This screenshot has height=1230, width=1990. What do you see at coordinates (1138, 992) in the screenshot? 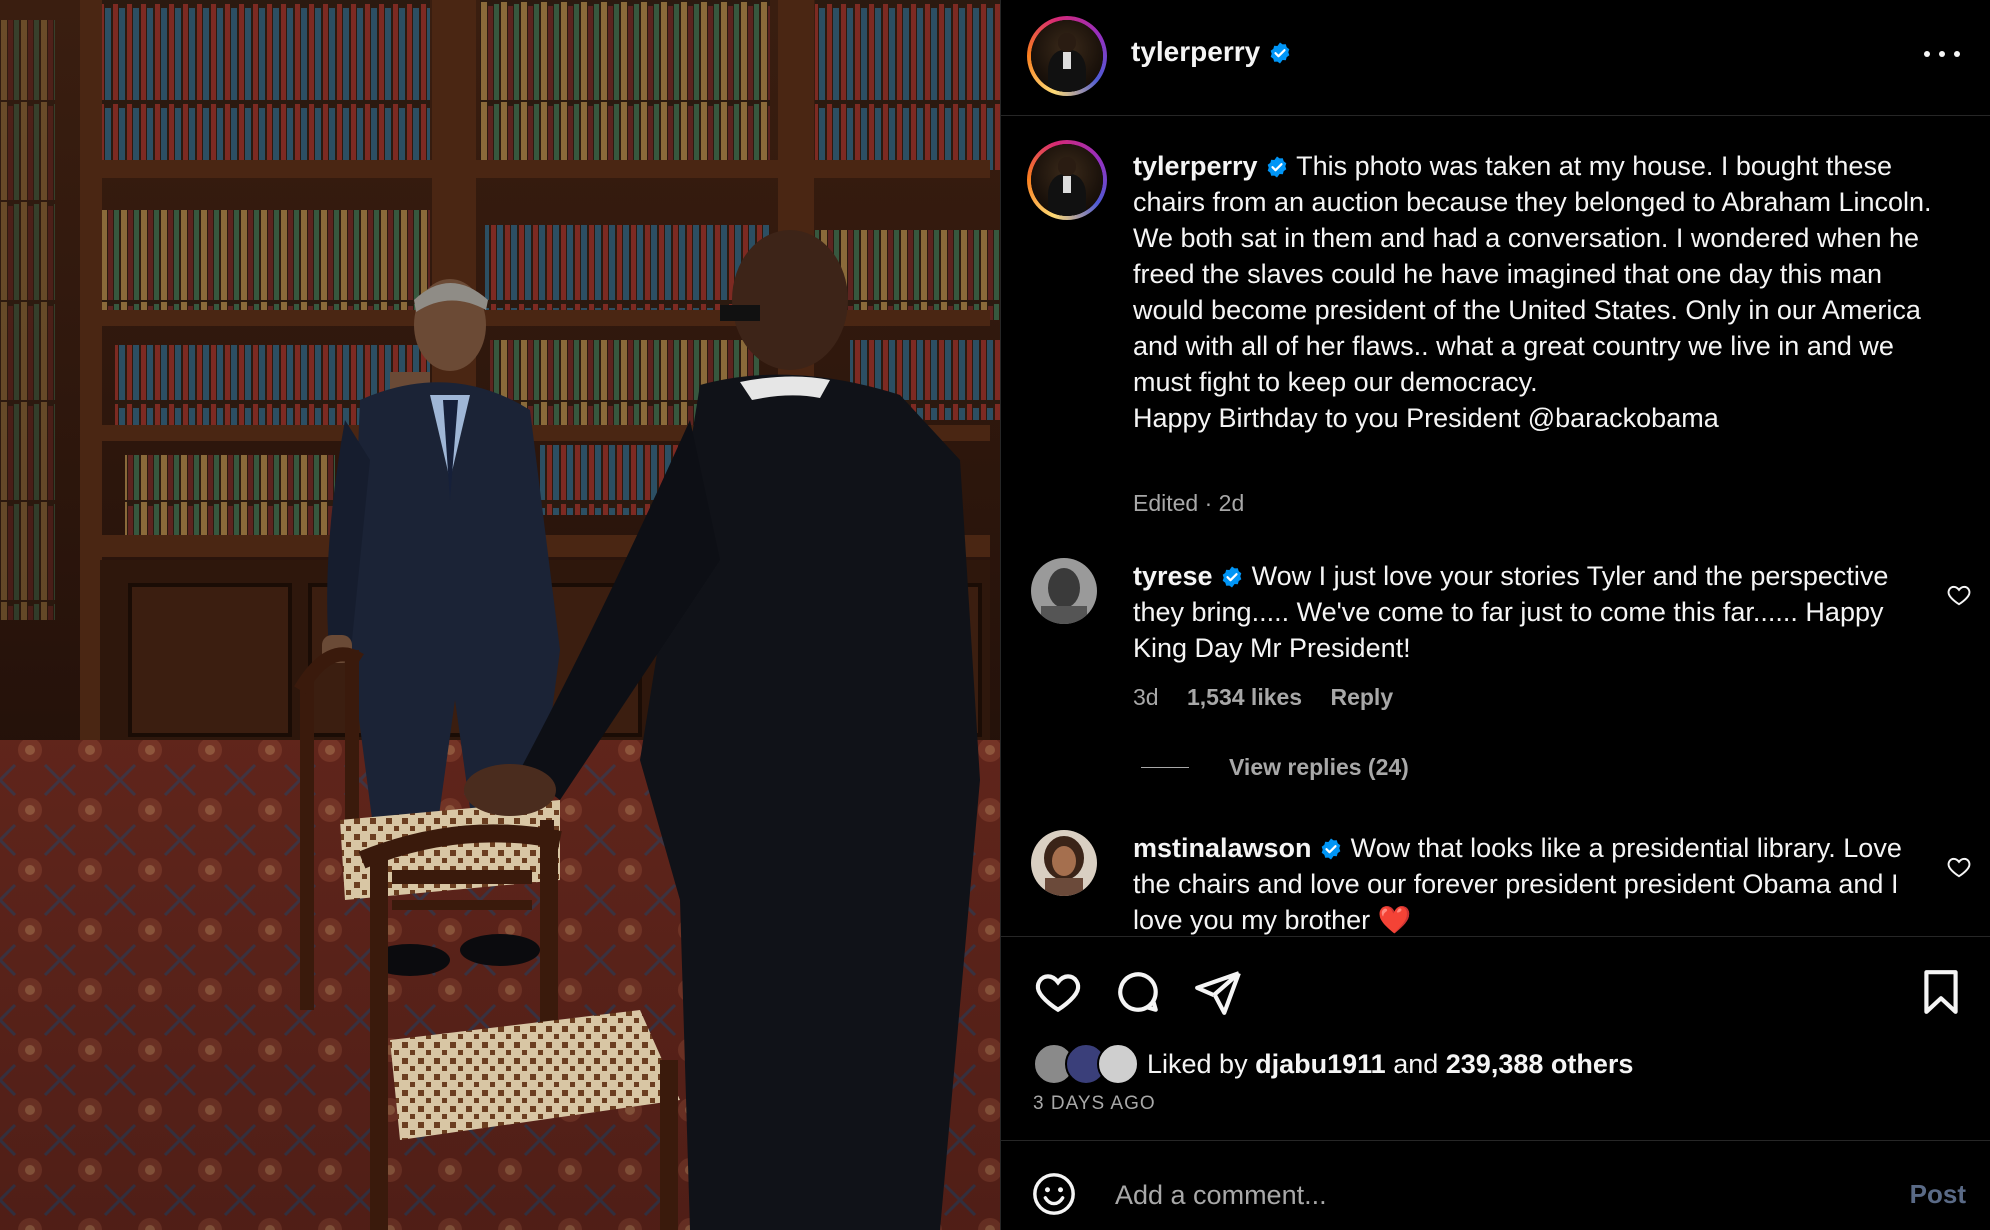
I see `comment-bubble-icon` at bounding box center [1138, 992].